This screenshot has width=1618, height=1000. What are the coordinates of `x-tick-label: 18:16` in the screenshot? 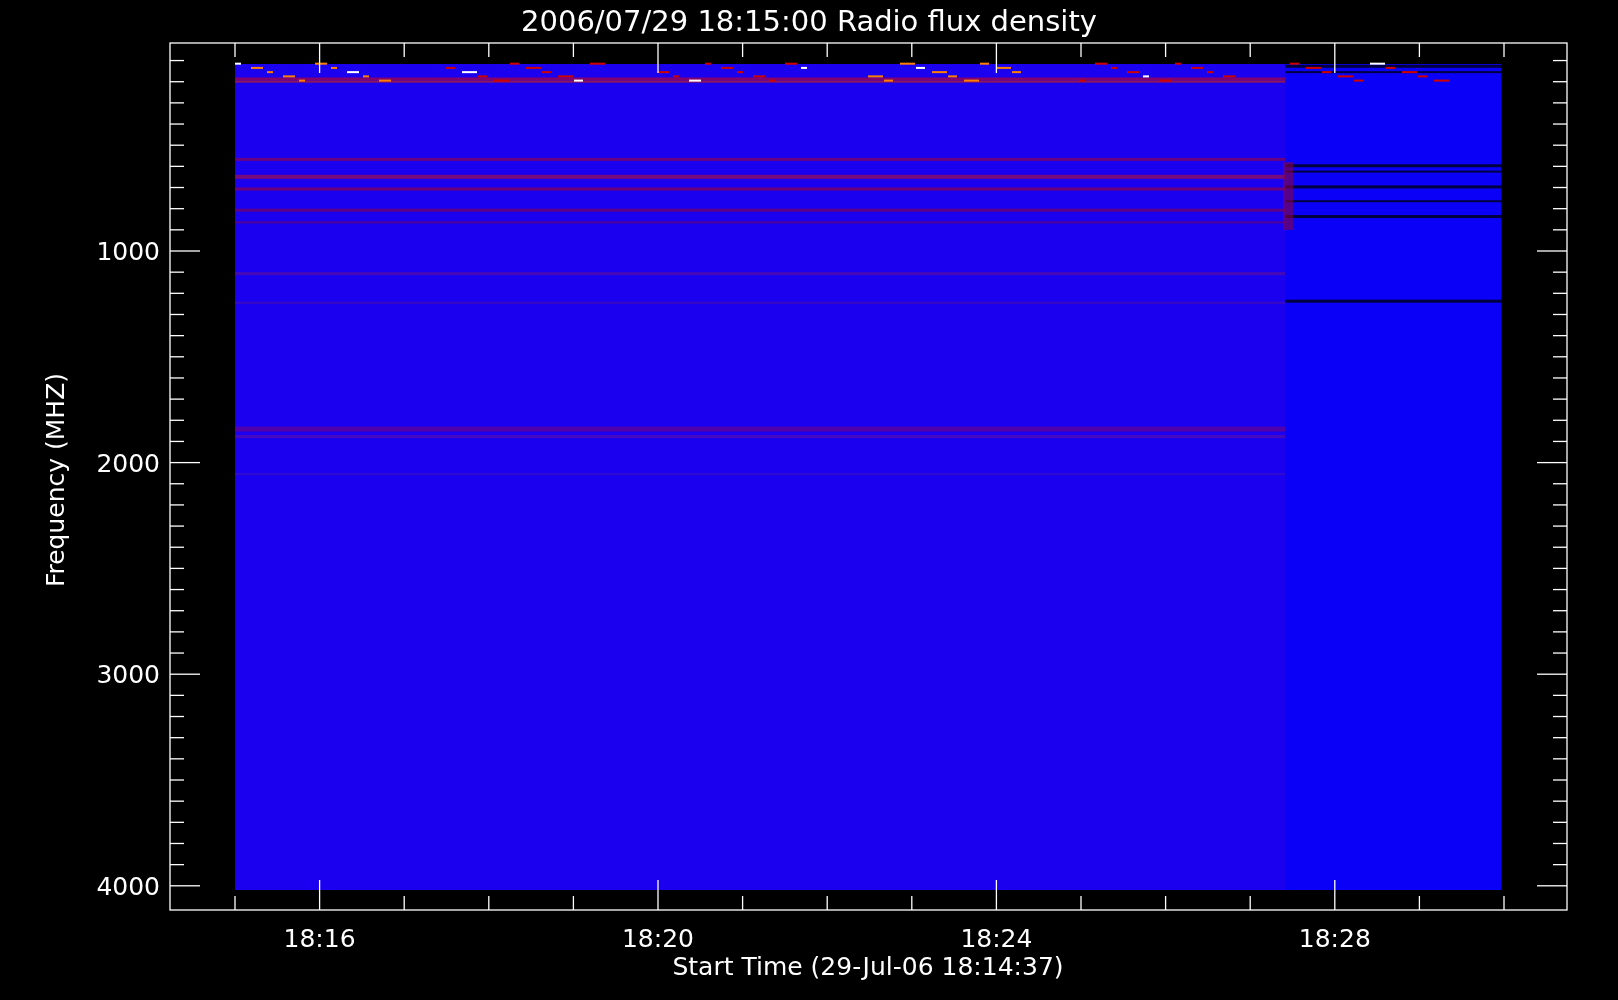 It's located at (319, 938).